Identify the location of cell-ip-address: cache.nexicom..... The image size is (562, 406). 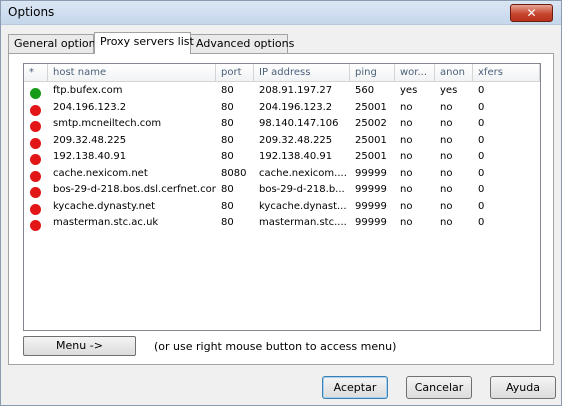
(303, 173).